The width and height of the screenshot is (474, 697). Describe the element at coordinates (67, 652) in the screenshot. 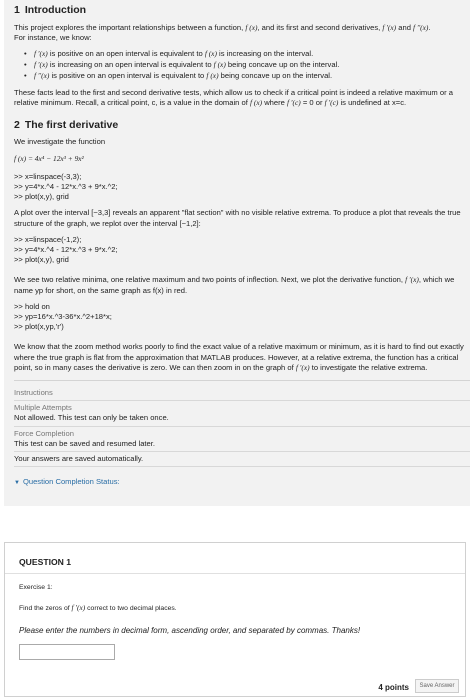

I see `answer-input` at that location.